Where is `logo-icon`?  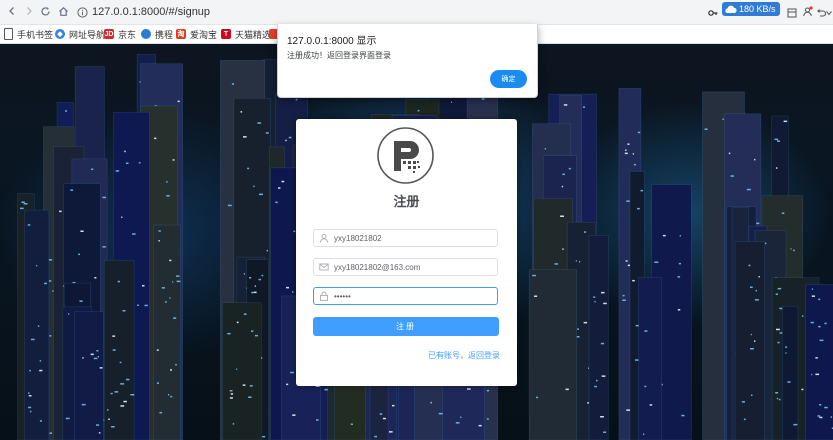 logo-icon is located at coordinates (405, 155).